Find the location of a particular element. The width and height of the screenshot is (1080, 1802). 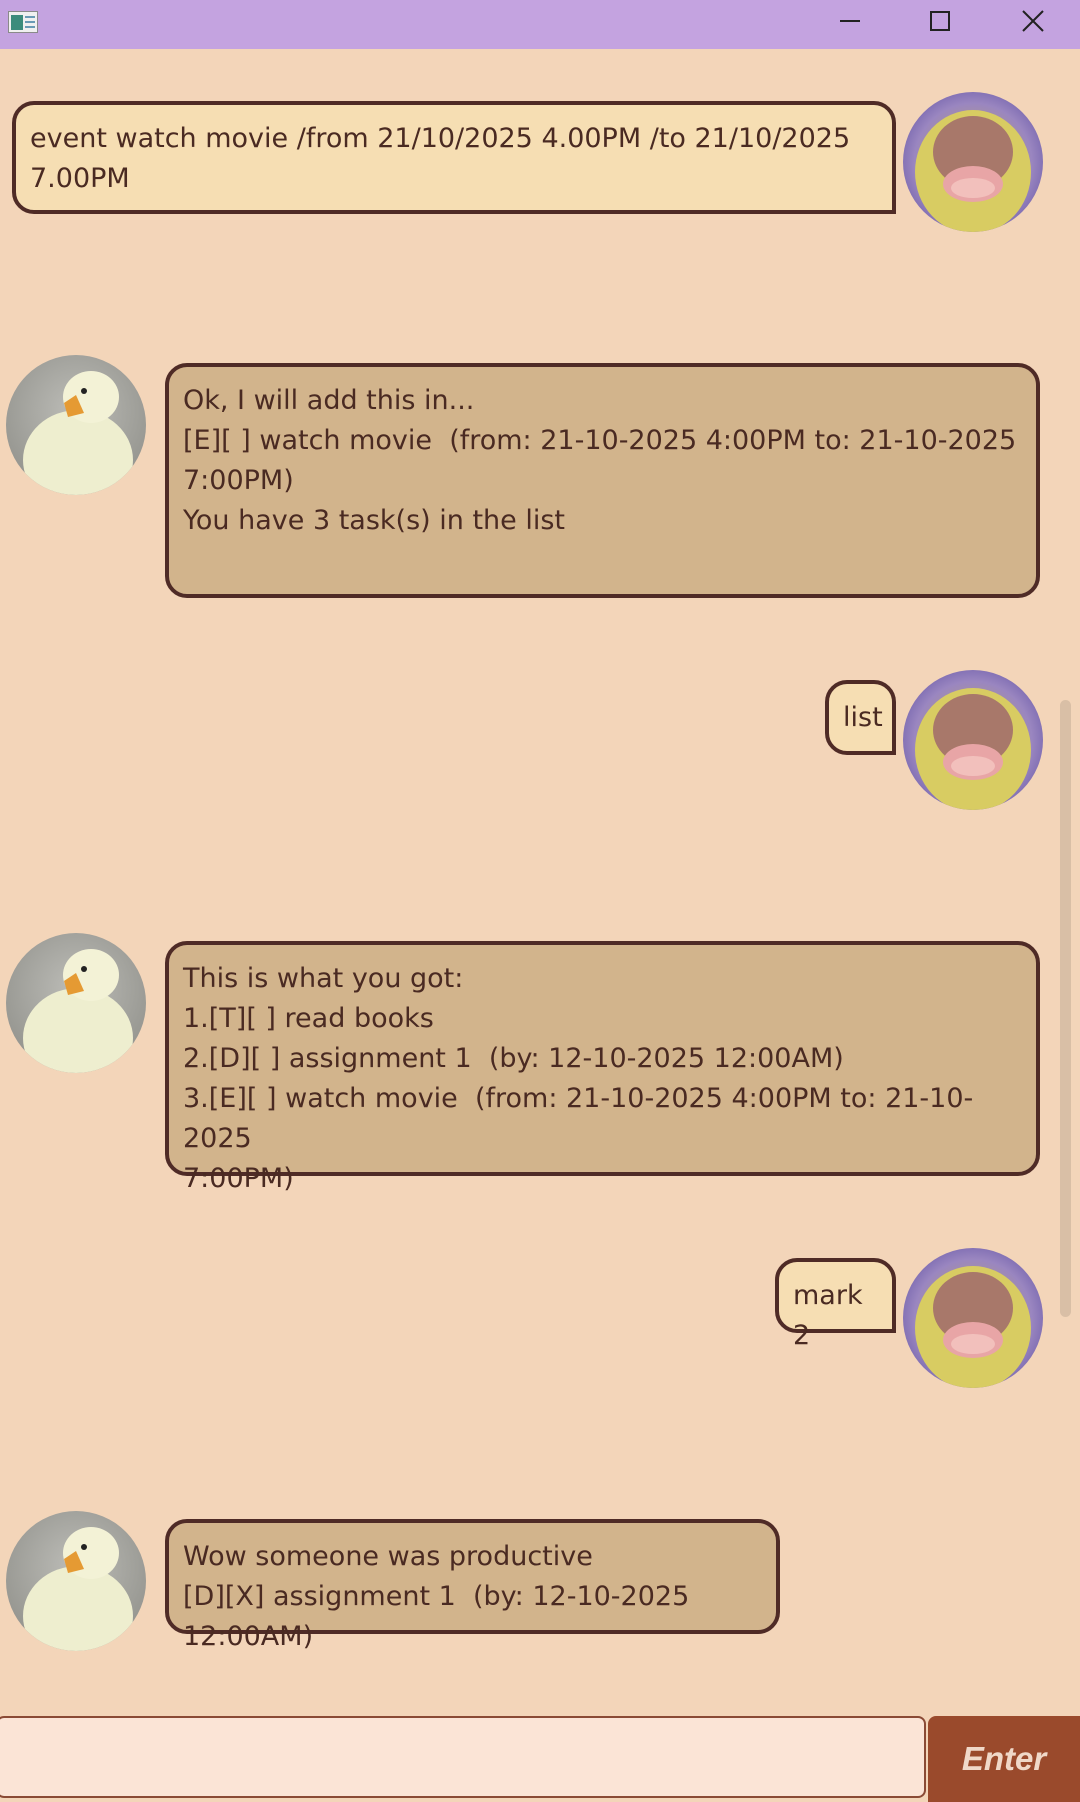

title-bar is located at coordinates (540, 24).